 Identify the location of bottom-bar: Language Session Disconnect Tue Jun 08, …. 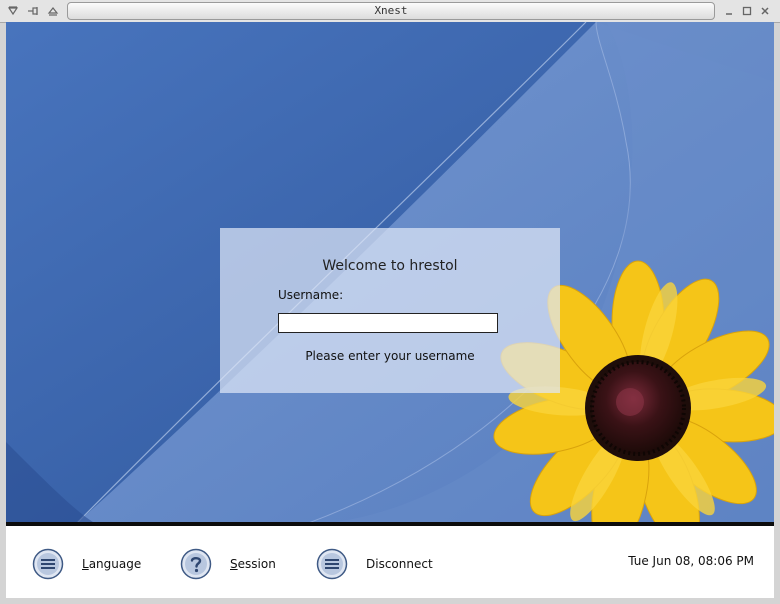
(390, 562).